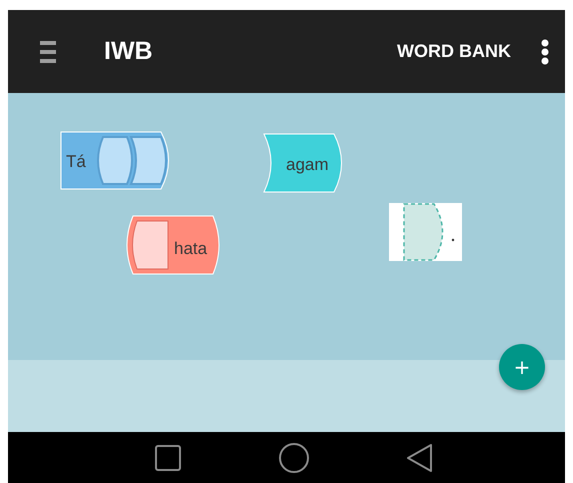  I want to click on more-options-icon, so click(545, 51).